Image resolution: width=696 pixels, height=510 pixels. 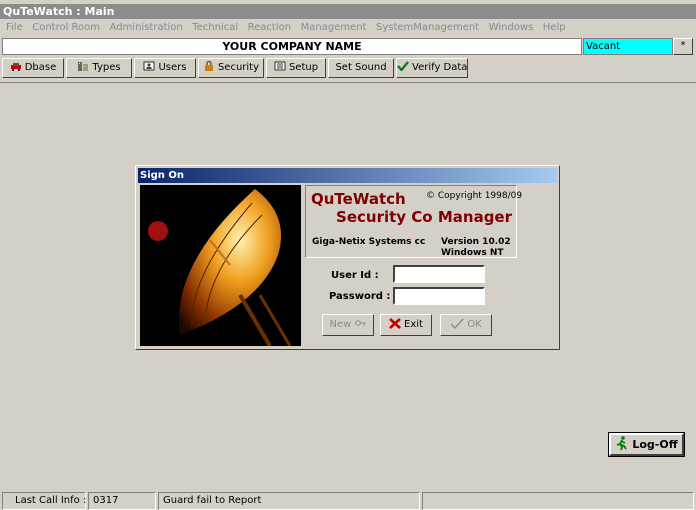 What do you see at coordinates (554, 28) in the screenshot?
I see `menu-help: Help` at bounding box center [554, 28].